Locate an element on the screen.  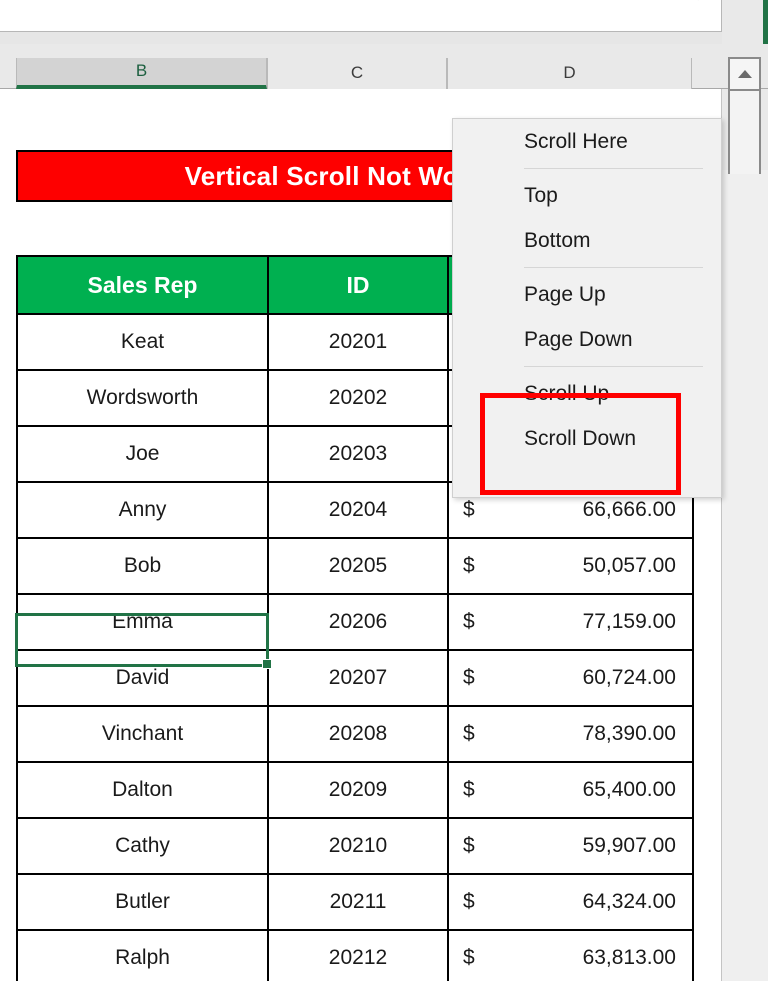
column-header-id: ID is located at coordinates (358, 285).